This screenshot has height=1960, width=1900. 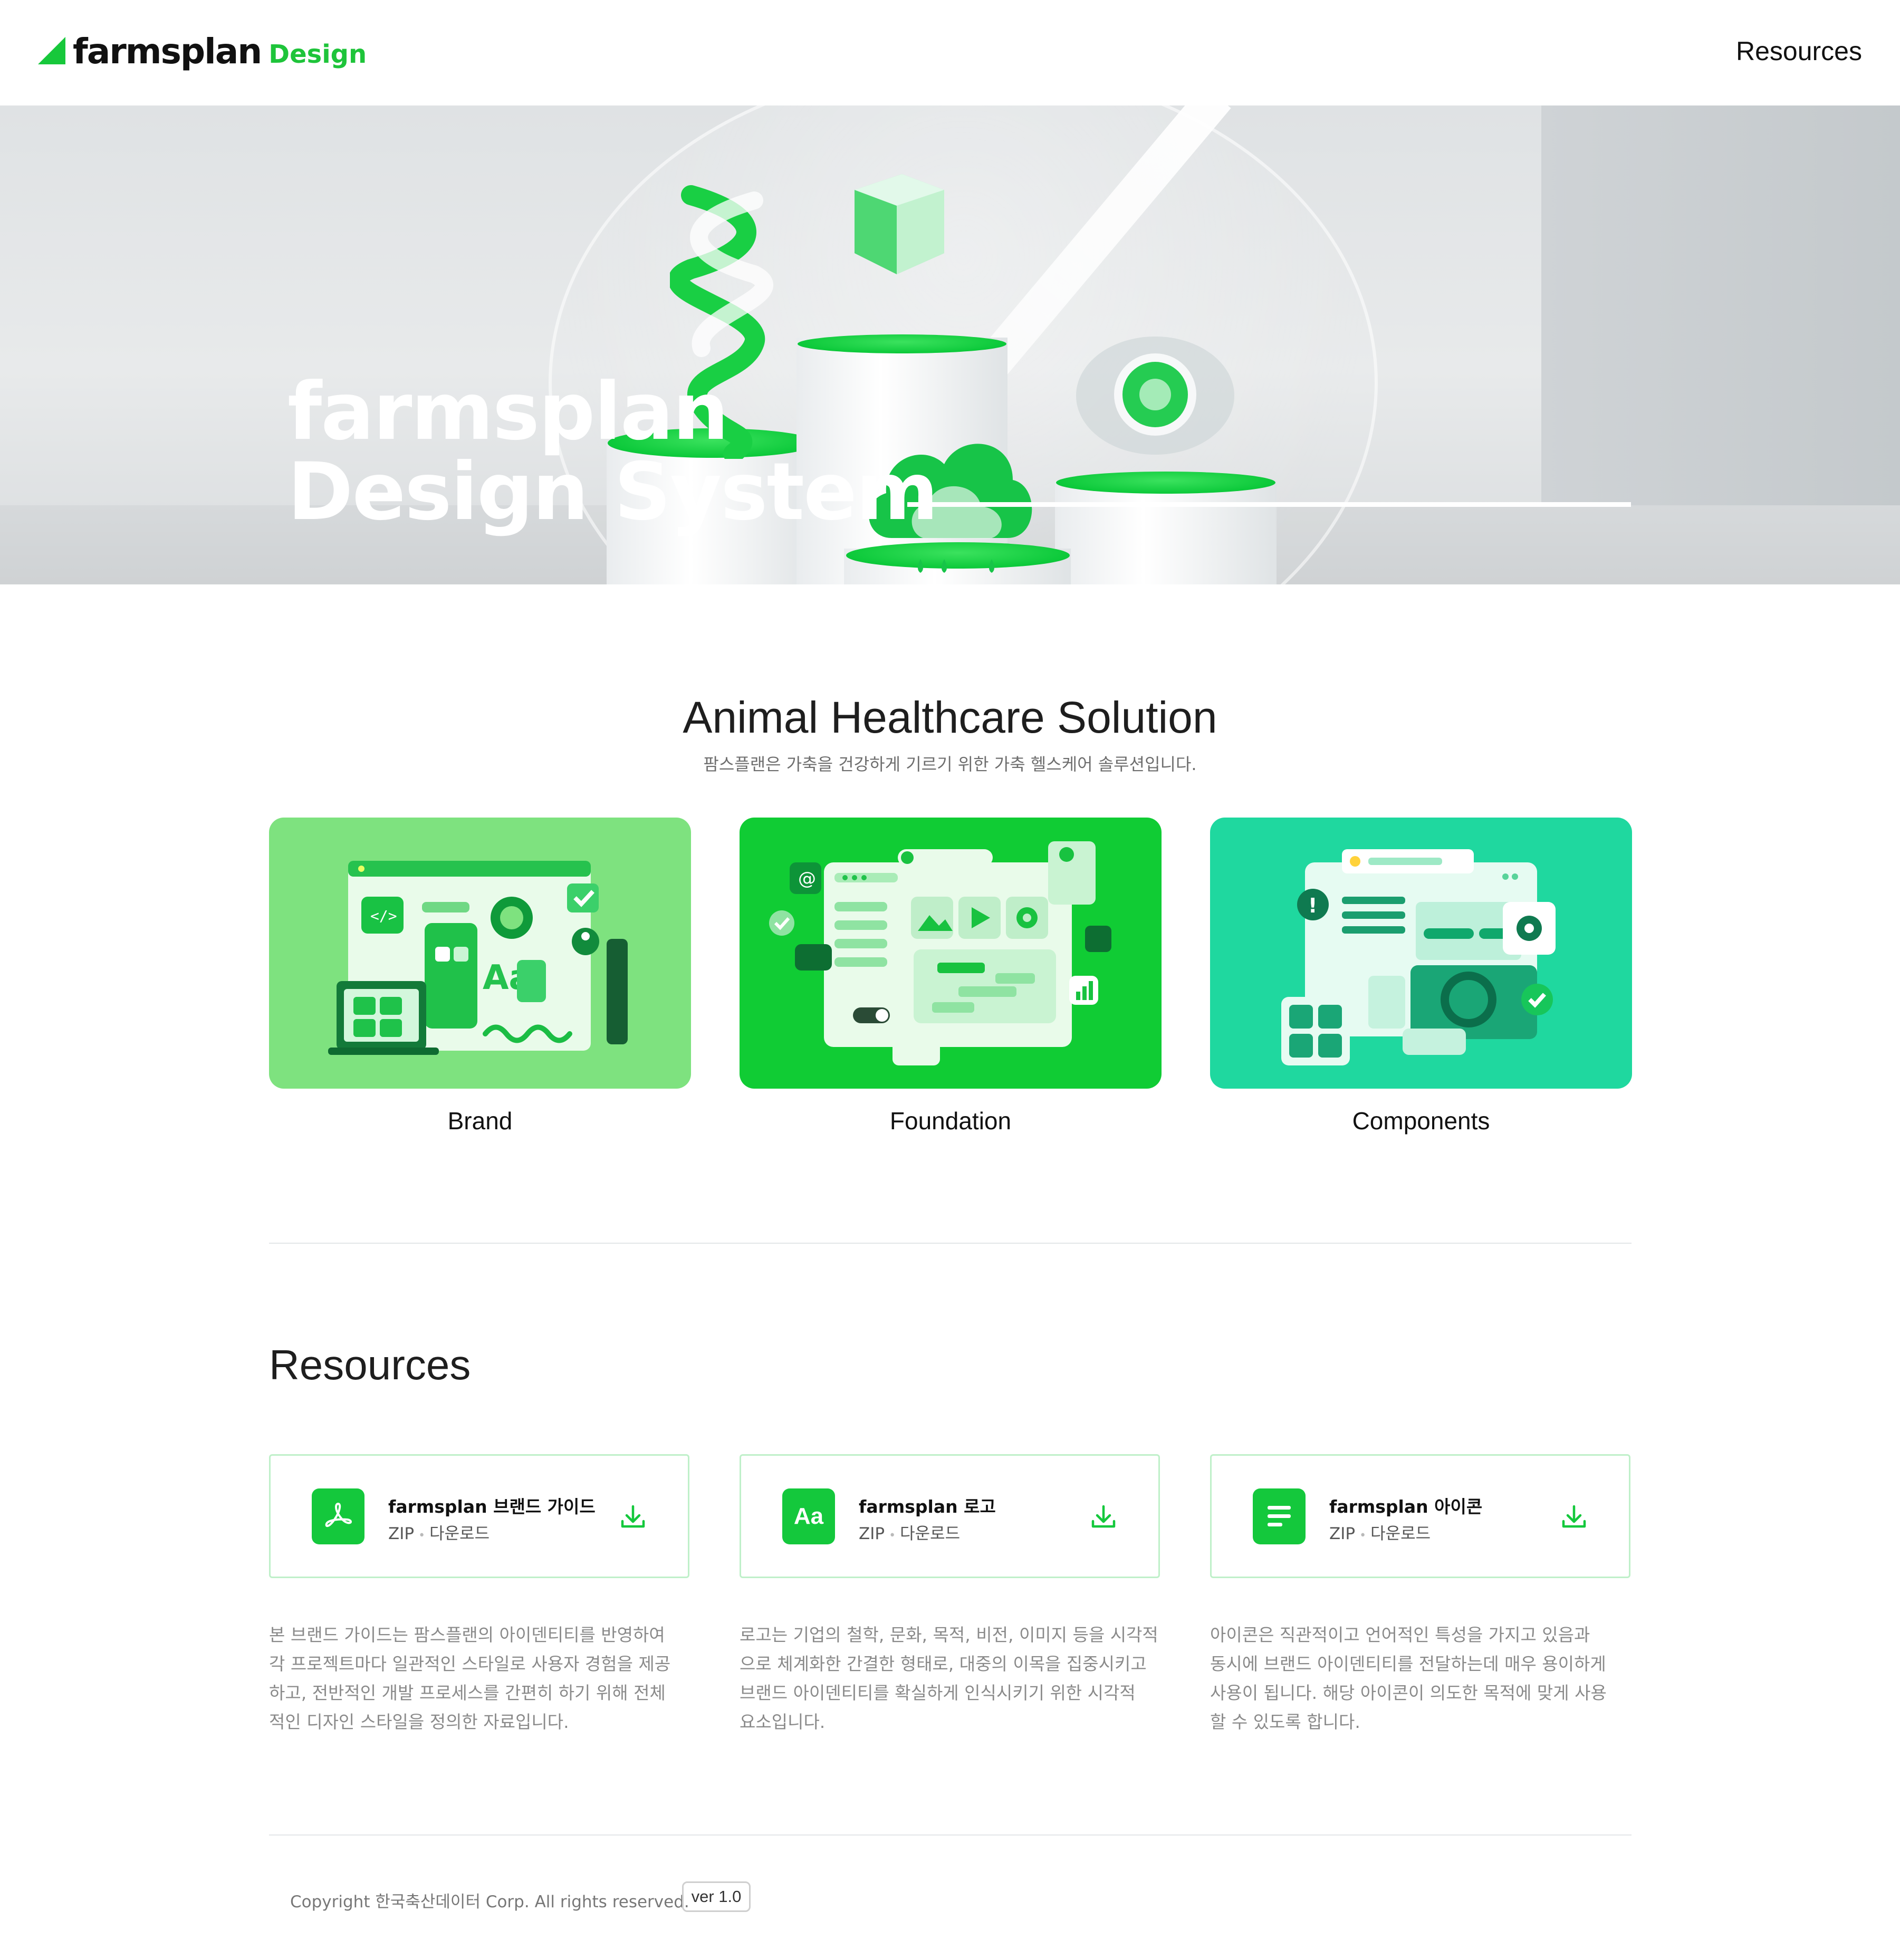 I want to click on description-line: 할 수 있도록 합니다., so click(x=1285, y=1722).